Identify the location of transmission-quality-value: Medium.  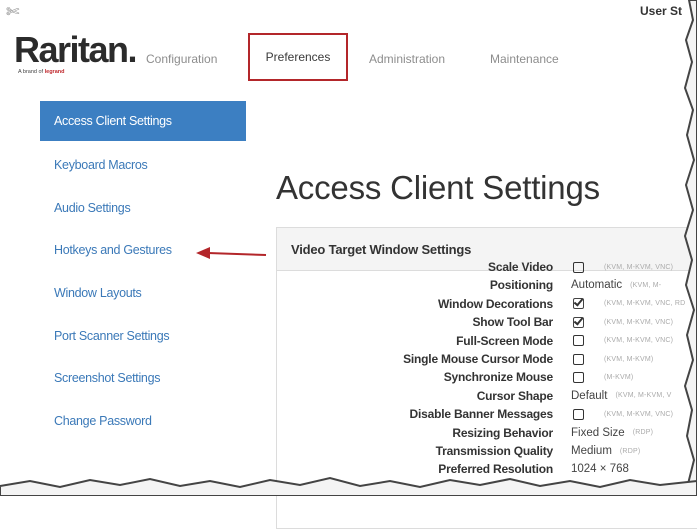
(591, 451).